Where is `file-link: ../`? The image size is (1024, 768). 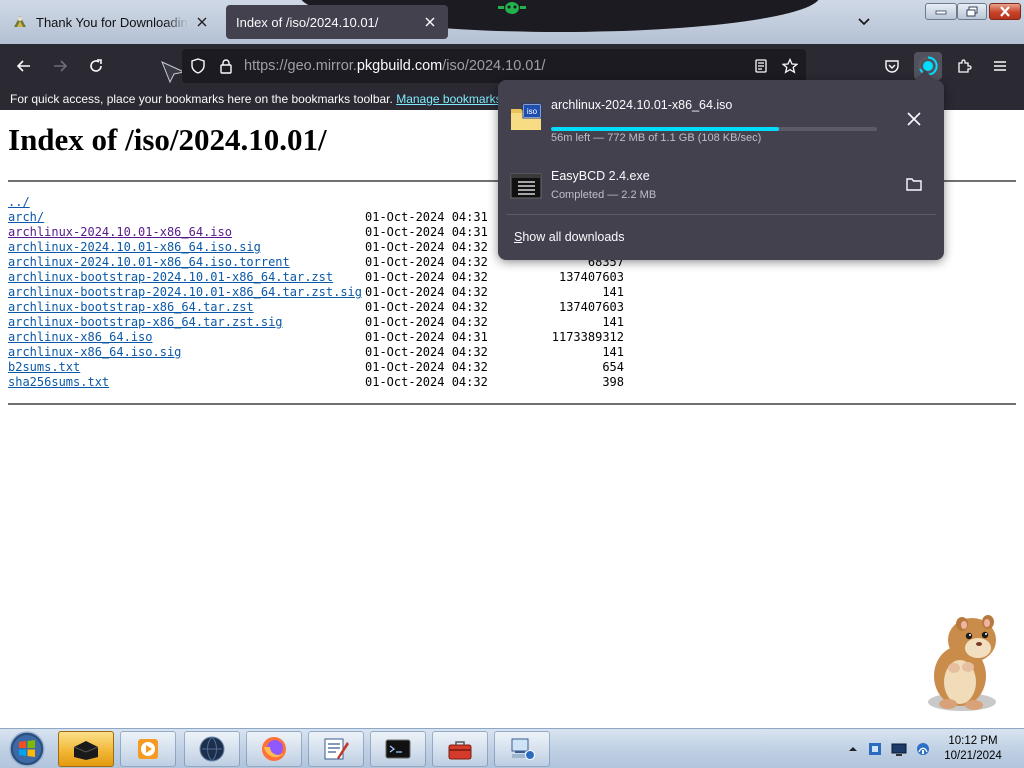
file-link: ../ is located at coordinates (19, 202).